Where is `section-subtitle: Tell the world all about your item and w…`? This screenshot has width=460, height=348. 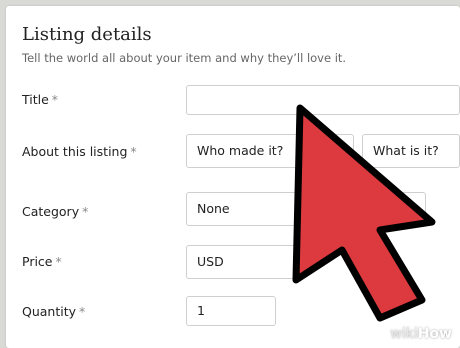 section-subtitle: Tell the world all about your item and w… is located at coordinates (184, 58).